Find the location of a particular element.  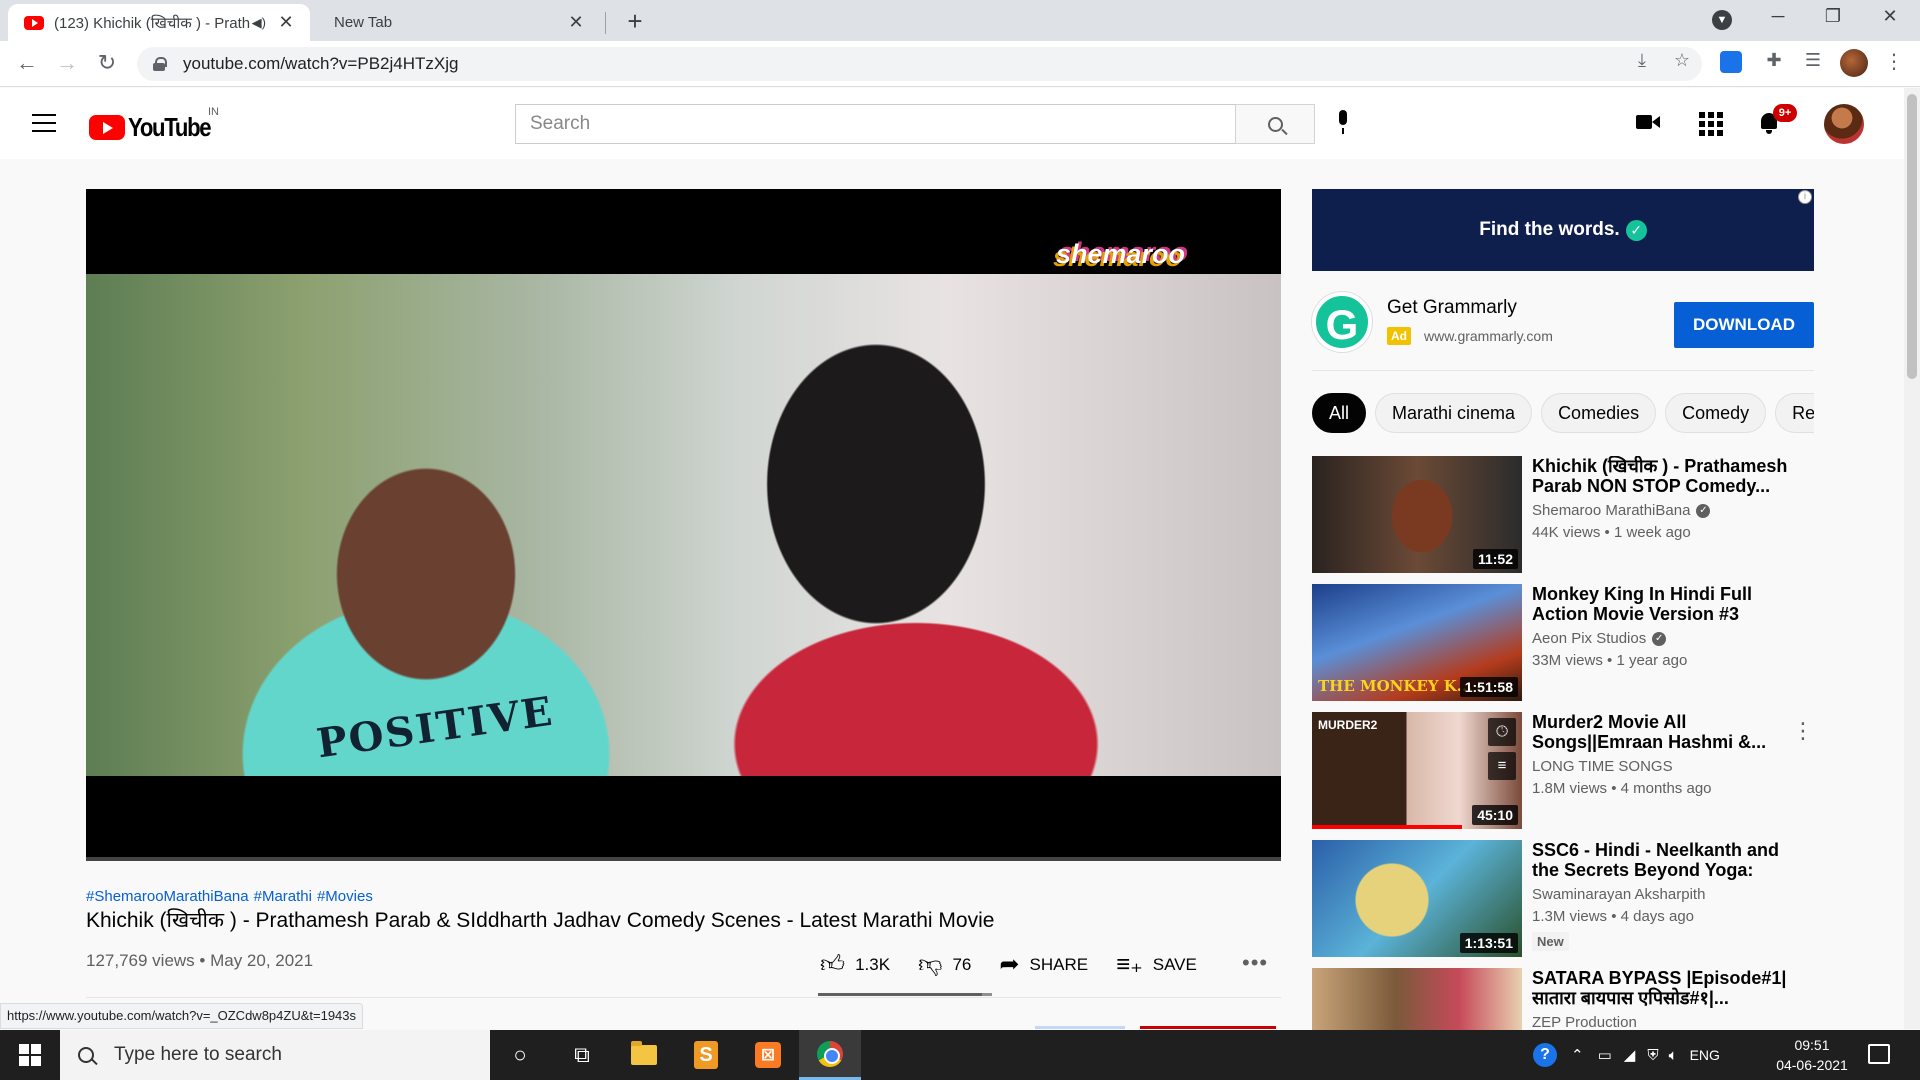

extension-icon is located at coordinates (1731, 62).